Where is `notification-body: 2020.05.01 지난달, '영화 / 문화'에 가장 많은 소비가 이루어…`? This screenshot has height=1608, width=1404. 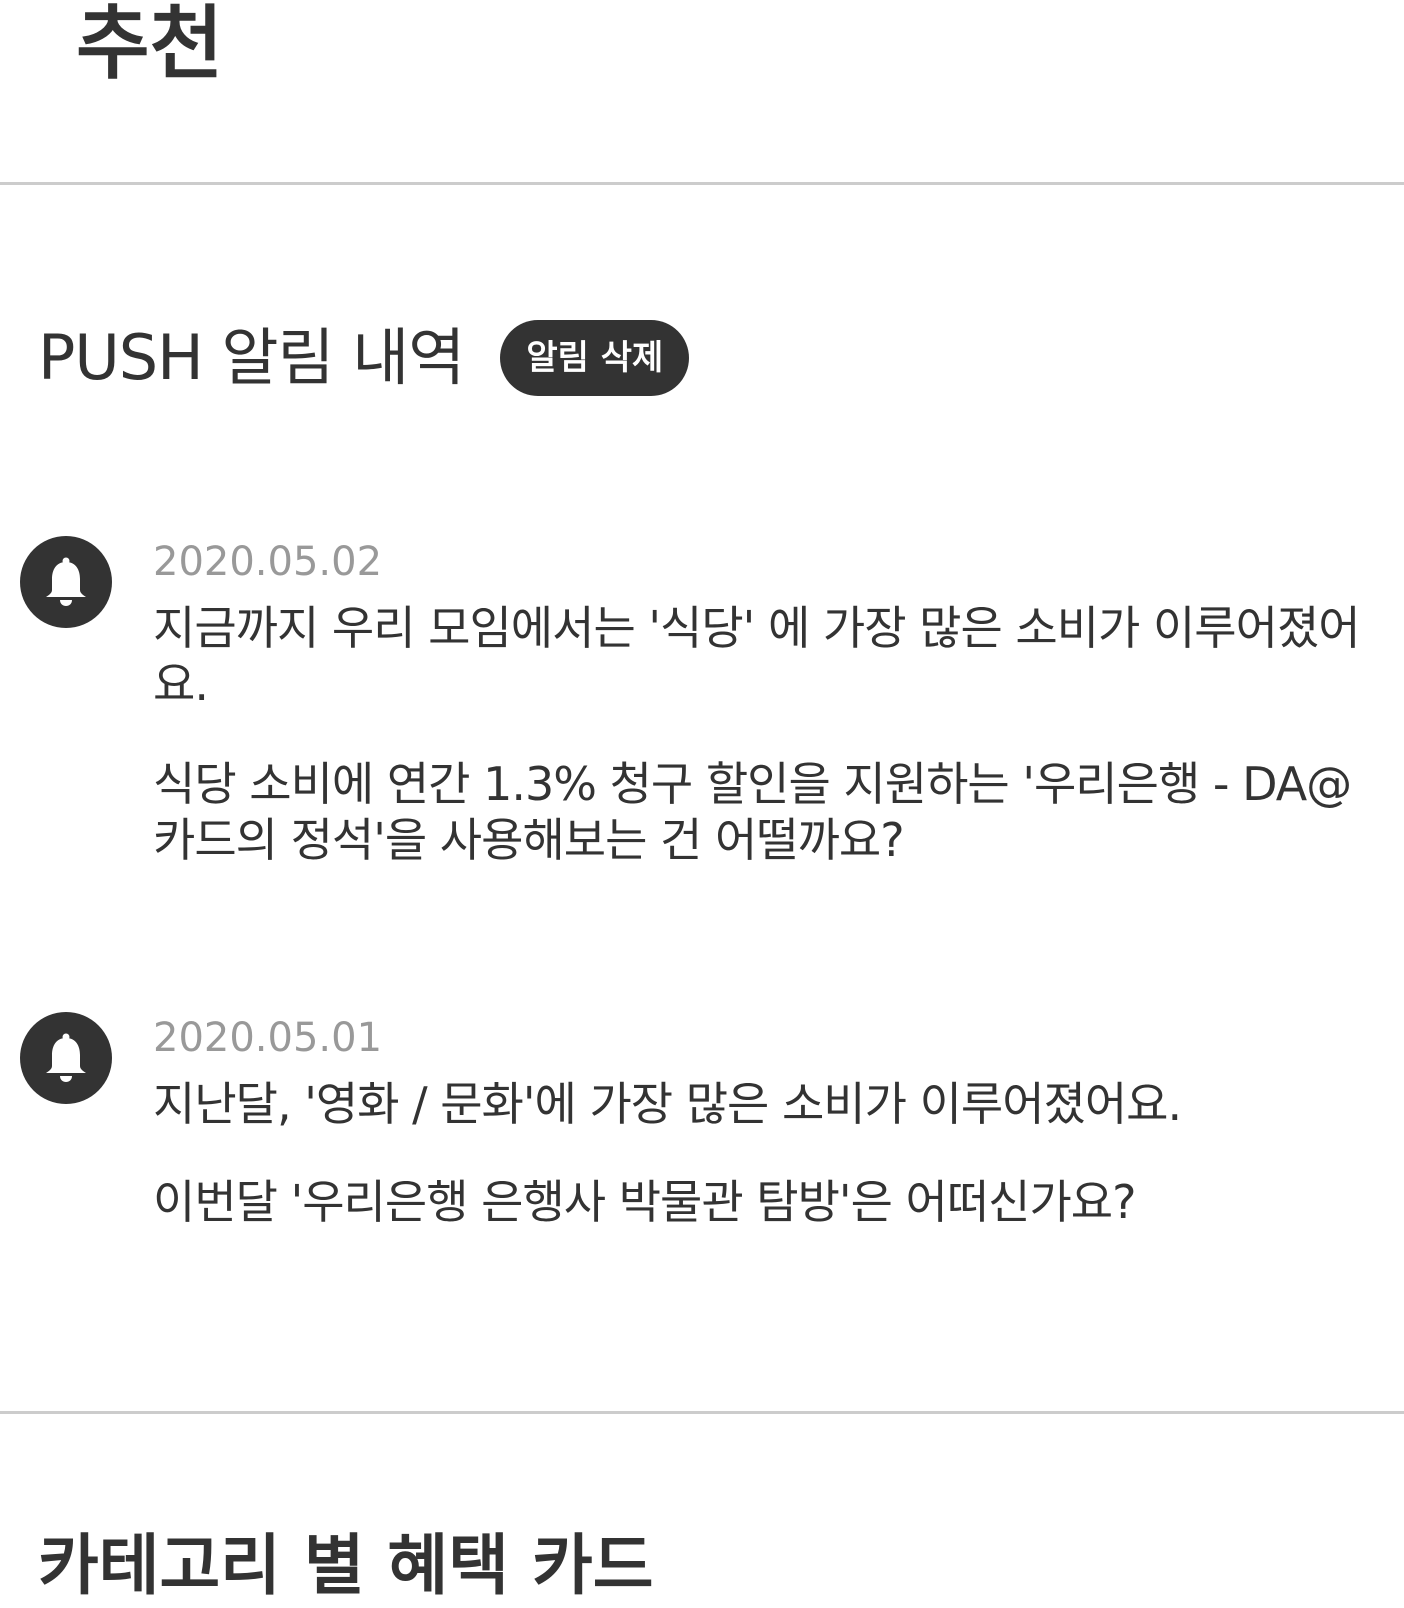
notification-body: 2020.05.01 지난달, '영화 / 문화'에 가장 많은 소비가 이루어… is located at coordinates (768, 1121).